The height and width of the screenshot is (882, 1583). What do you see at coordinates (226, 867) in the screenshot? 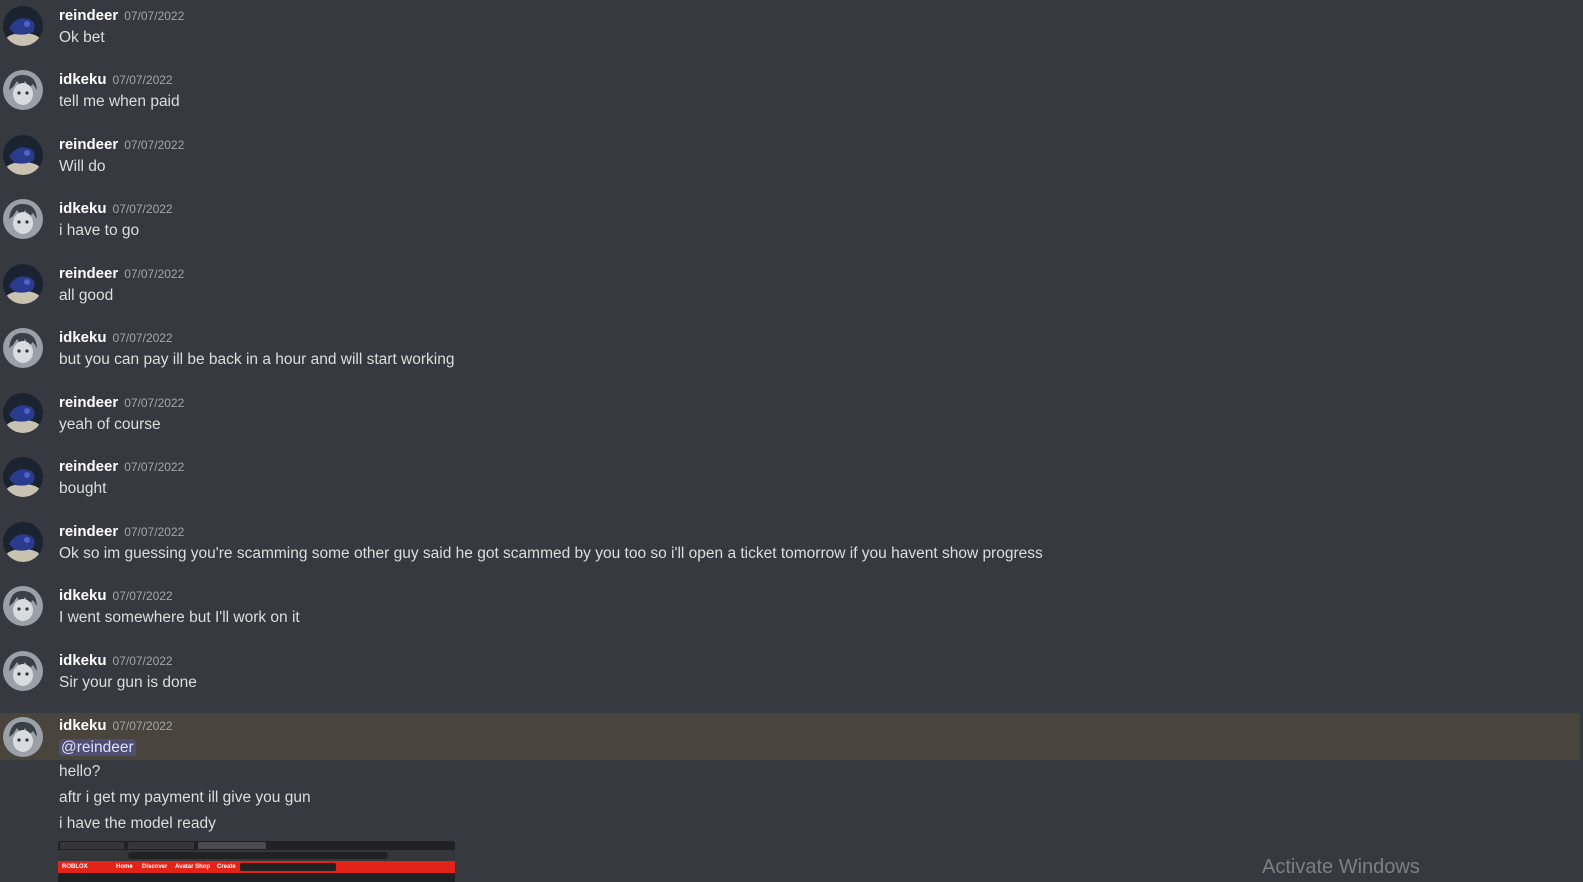
I see `nav-item: Create` at bounding box center [226, 867].